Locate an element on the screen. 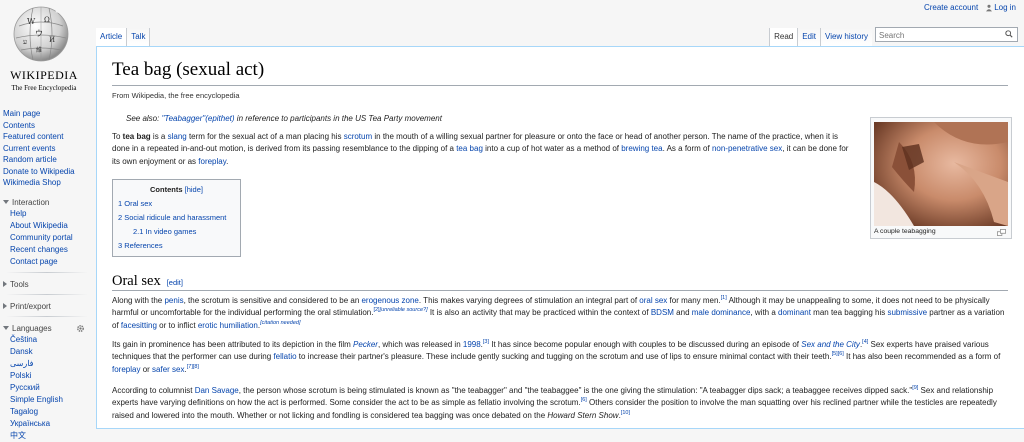  link-facesitting: facesitting is located at coordinates (139, 325).